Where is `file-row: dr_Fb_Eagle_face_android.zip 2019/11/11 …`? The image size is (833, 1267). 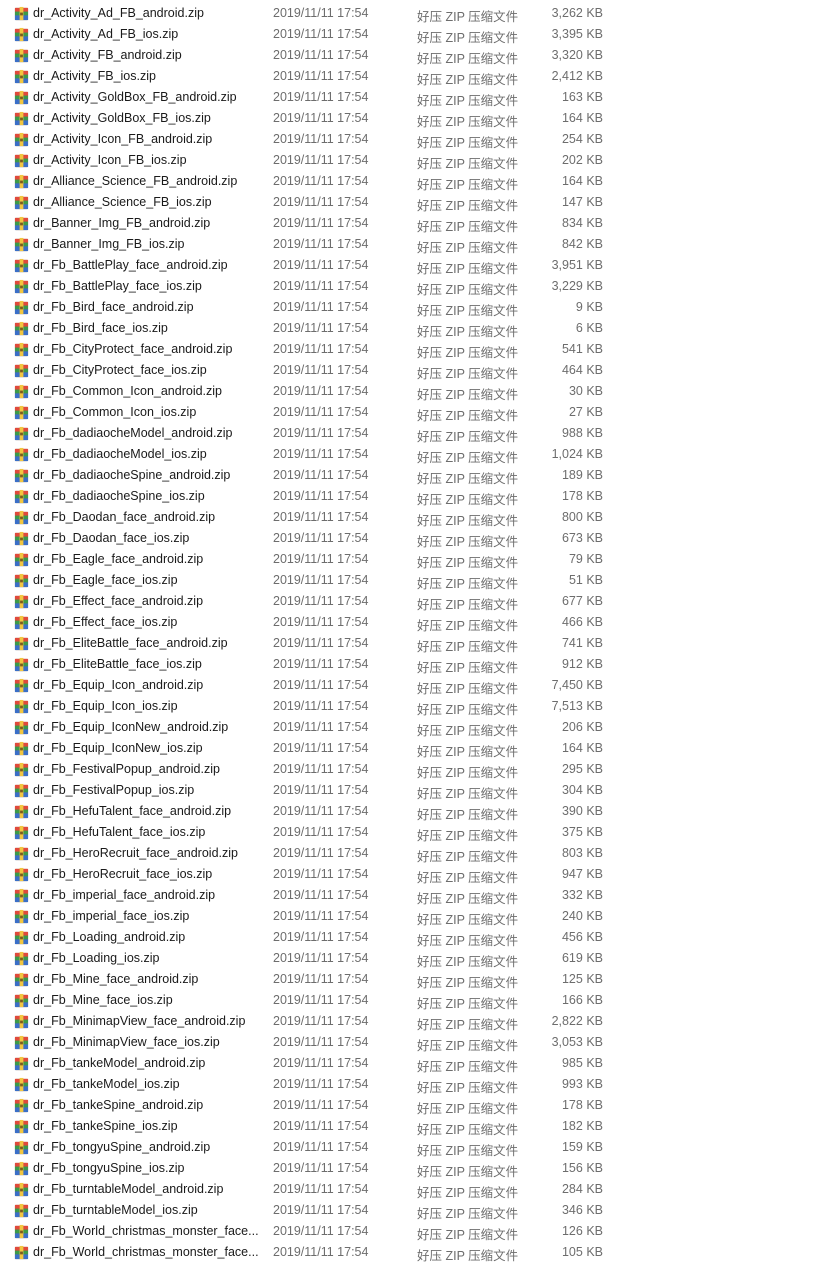 file-row: dr_Fb_Eagle_face_android.zip 2019/11/11 … is located at coordinates (416, 559).